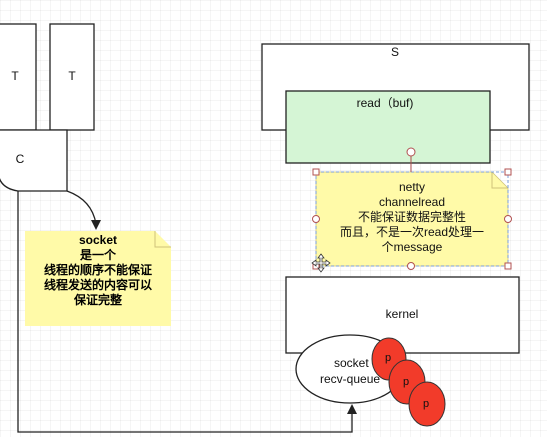 The width and height of the screenshot is (547, 437). What do you see at coordinates (412, 202) in the screenshot?
I see `netty-note-line: channelread` at bounding box center [412, 202].